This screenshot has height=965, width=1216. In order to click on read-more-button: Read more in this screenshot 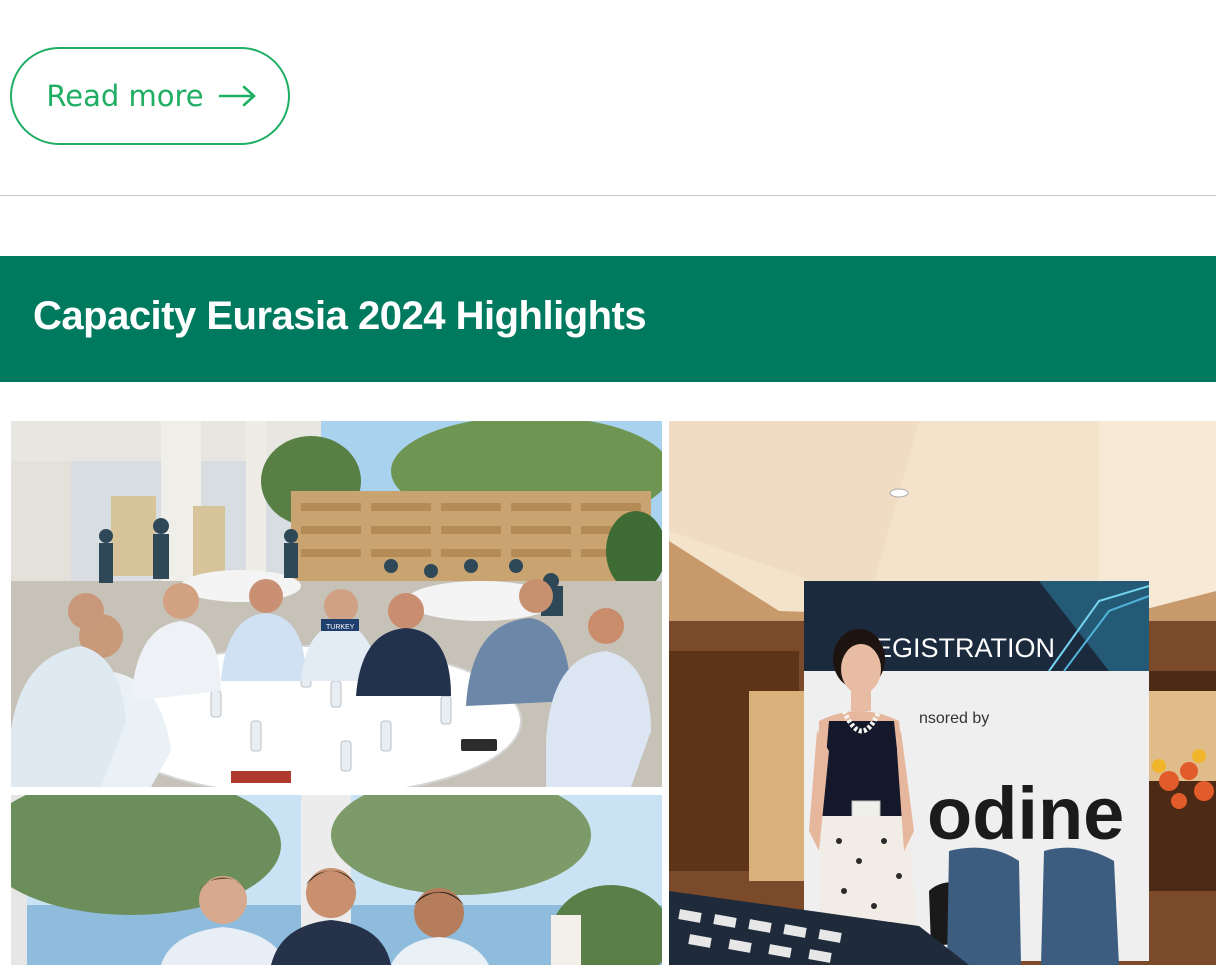, I will do `click(150, 96)`.